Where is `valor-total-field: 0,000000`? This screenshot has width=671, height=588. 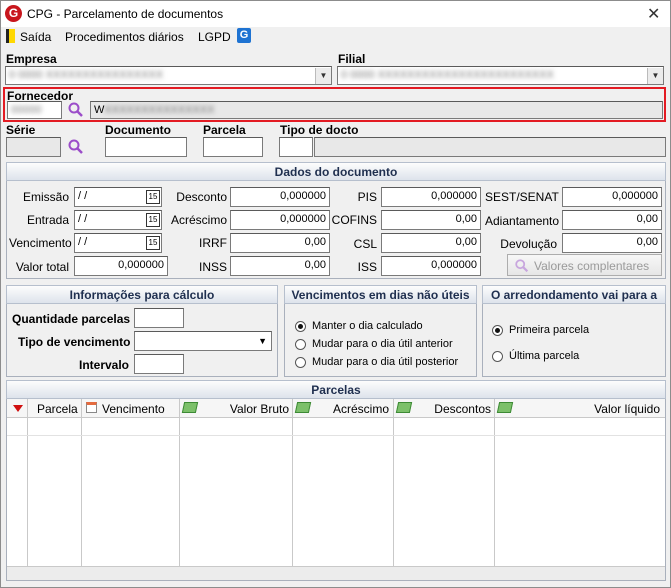
valor-total-field: 0,000000 is located at coordinates (121, 266).